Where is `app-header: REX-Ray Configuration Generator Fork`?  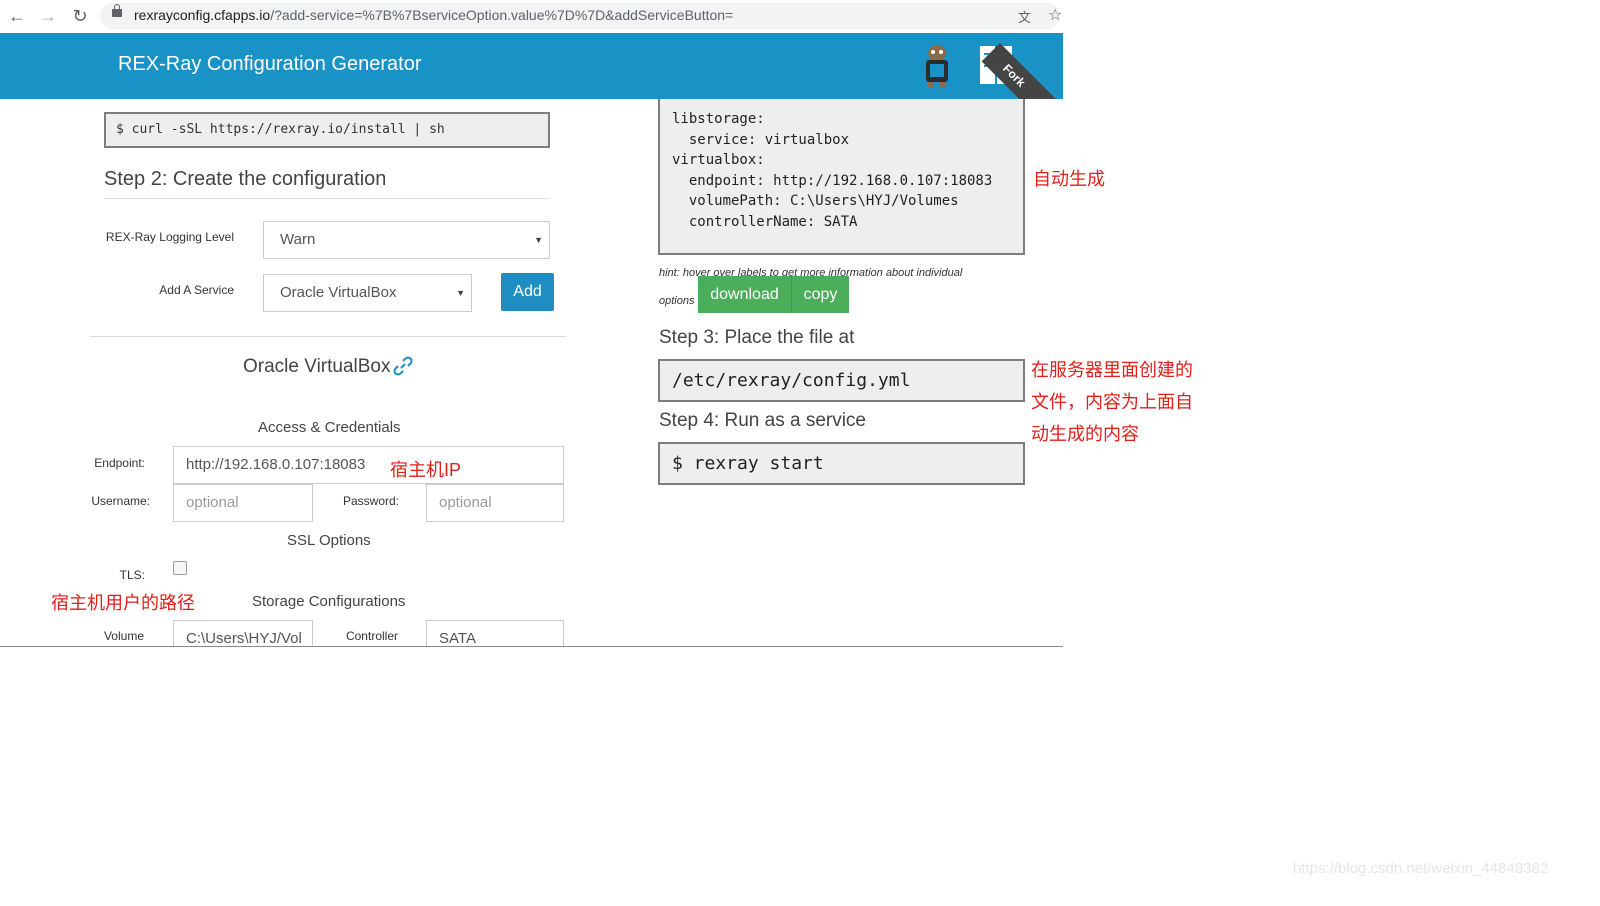 app-header: REX-Ray Configuration Generator Fork is located at coordinates (531, 66).